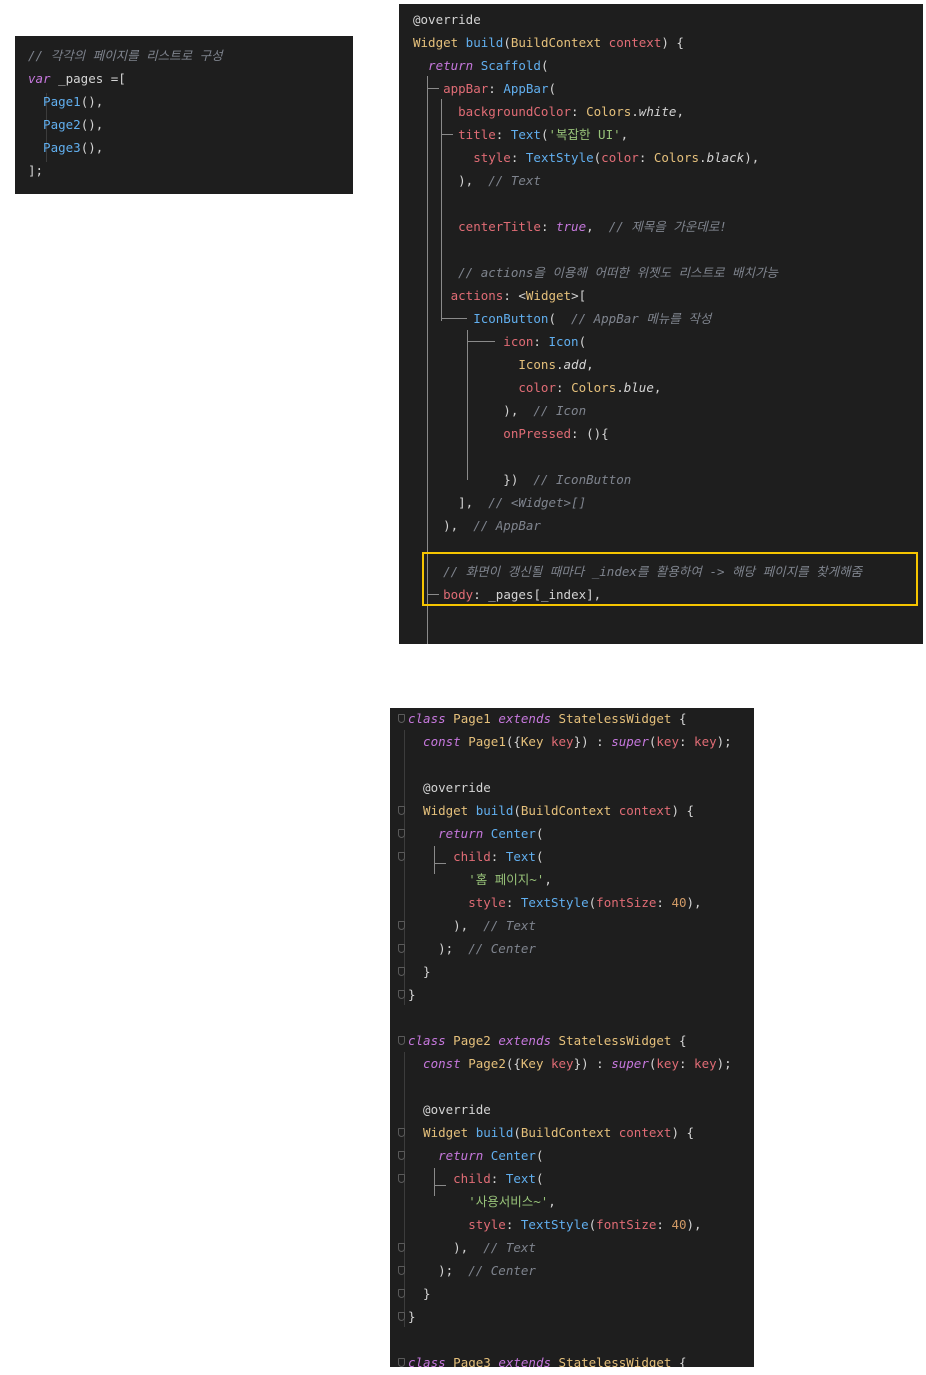 The height and width of the screenshot is (1375, 926). Describe the element at coordinates (551, 1132) in the screenshot. I see `code-line: Widget build(BuildContext context) {` at that location.